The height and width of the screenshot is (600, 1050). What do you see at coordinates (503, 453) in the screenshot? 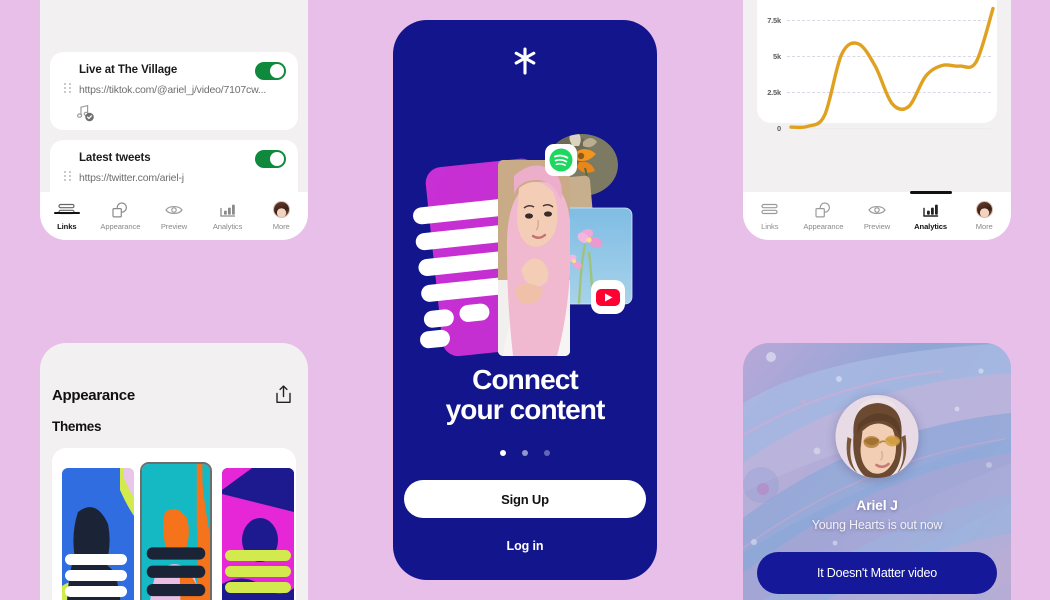
I see `carousel-dot-active` at bounding box center [503, 453].